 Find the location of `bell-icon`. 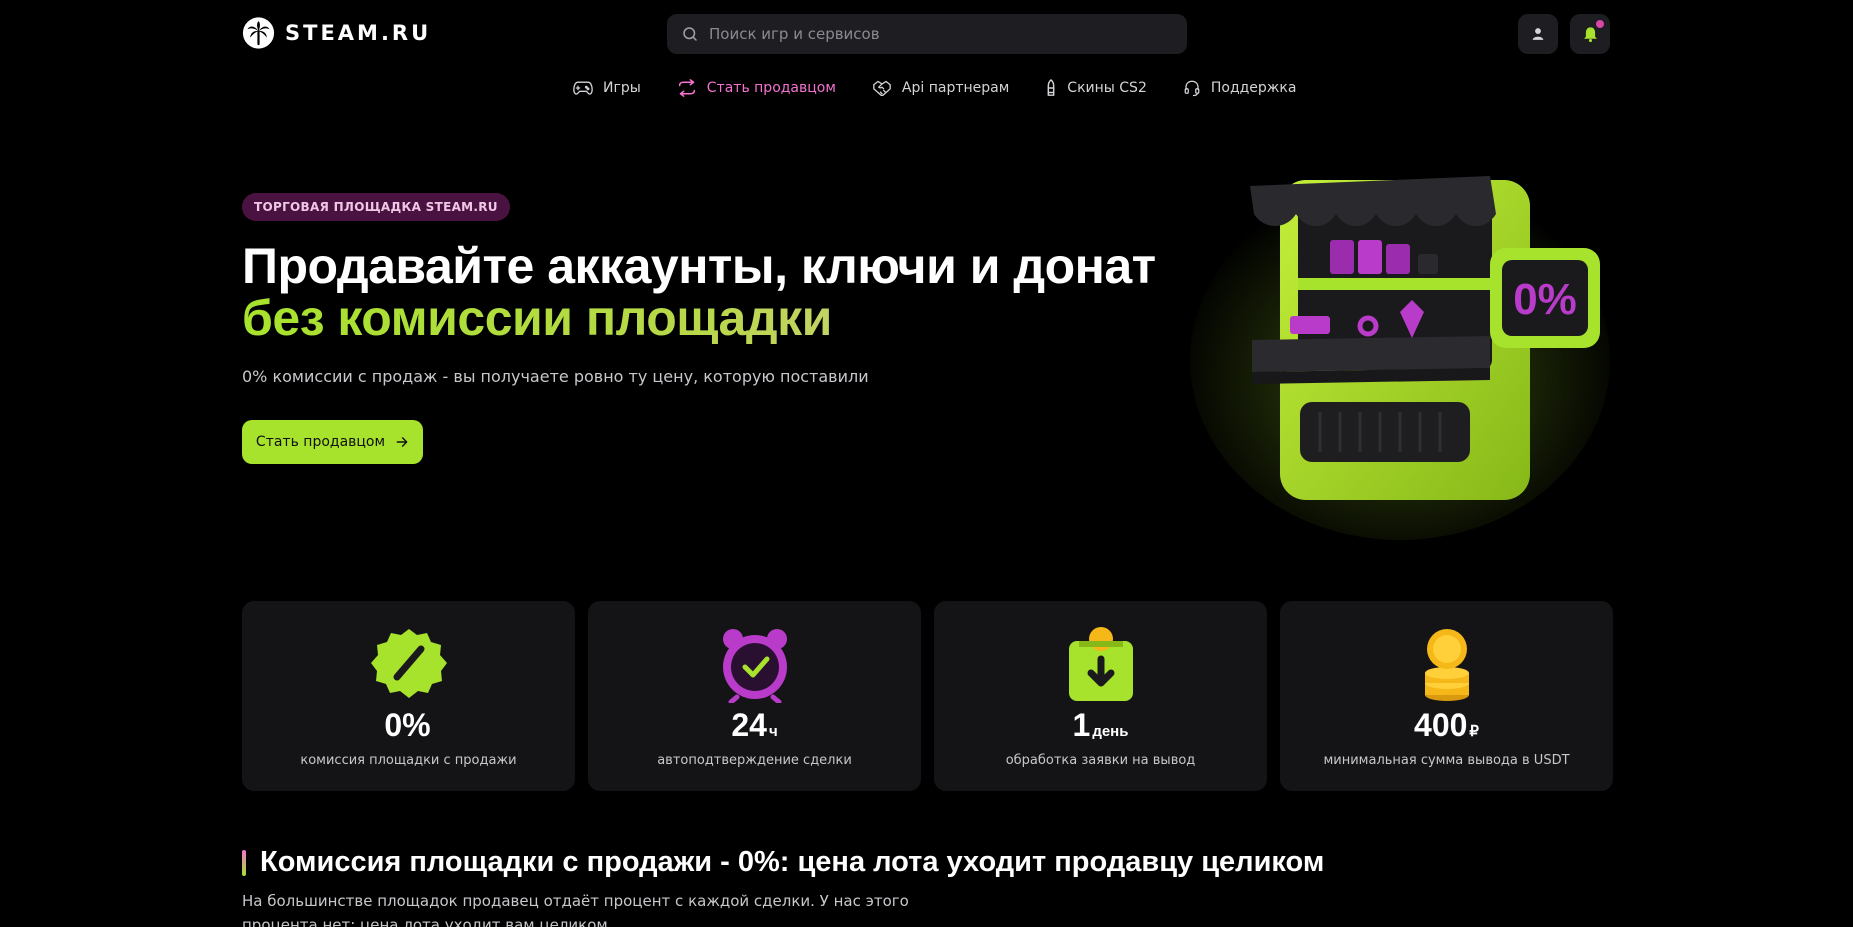

bell-icon is located at coordinates (1590, 34).